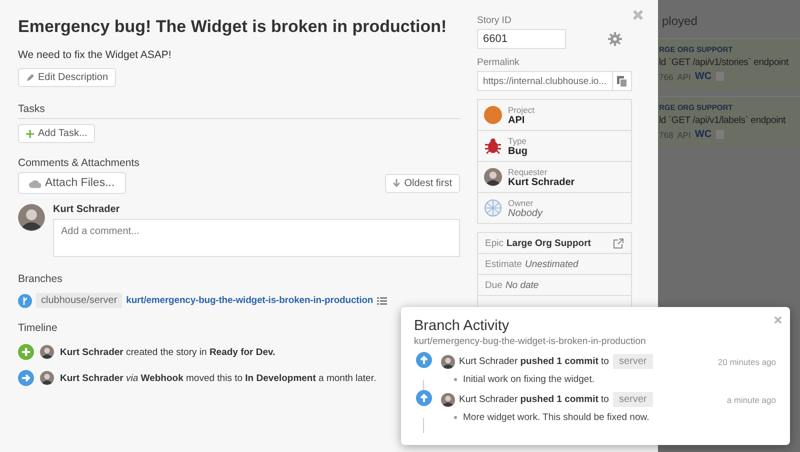 Image resolution: width=800 pixels, height=452 pixels. What do you see at coordinates (521, 203) in the screenshot?
I see `field-label: Owner` at bounding box center [521, 203].